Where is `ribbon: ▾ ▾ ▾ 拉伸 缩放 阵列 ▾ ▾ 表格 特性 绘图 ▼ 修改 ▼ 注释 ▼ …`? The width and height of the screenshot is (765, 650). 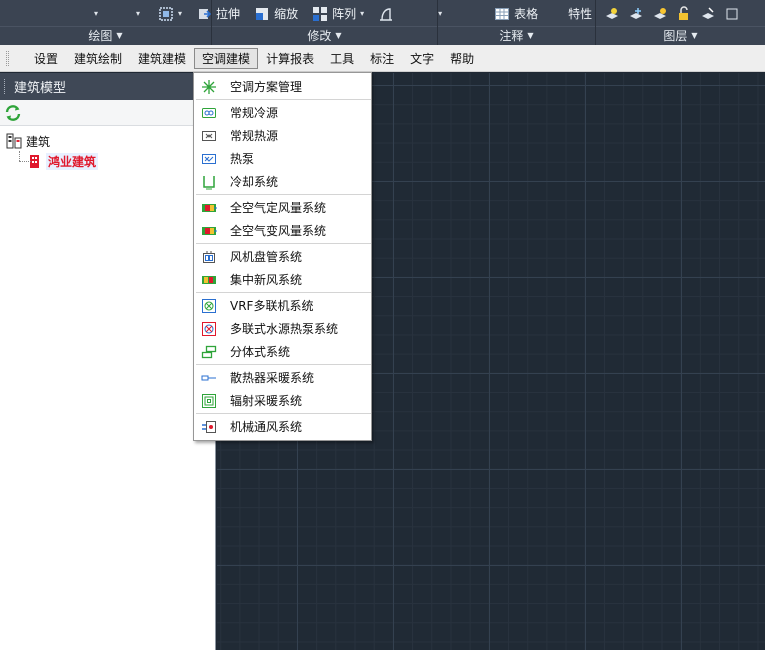 ribbon: ▾ ▾ ▾ 拉伸 缩放 阵列 ▾ ▾ 表格 特性 绘图 ▼ 修改 ▼ 注释 ▼ … is located at coordinates (382, 22).